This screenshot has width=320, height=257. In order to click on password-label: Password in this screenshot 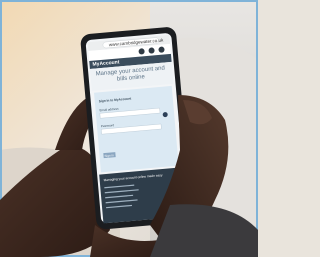, I will do `click(107, 126)`.